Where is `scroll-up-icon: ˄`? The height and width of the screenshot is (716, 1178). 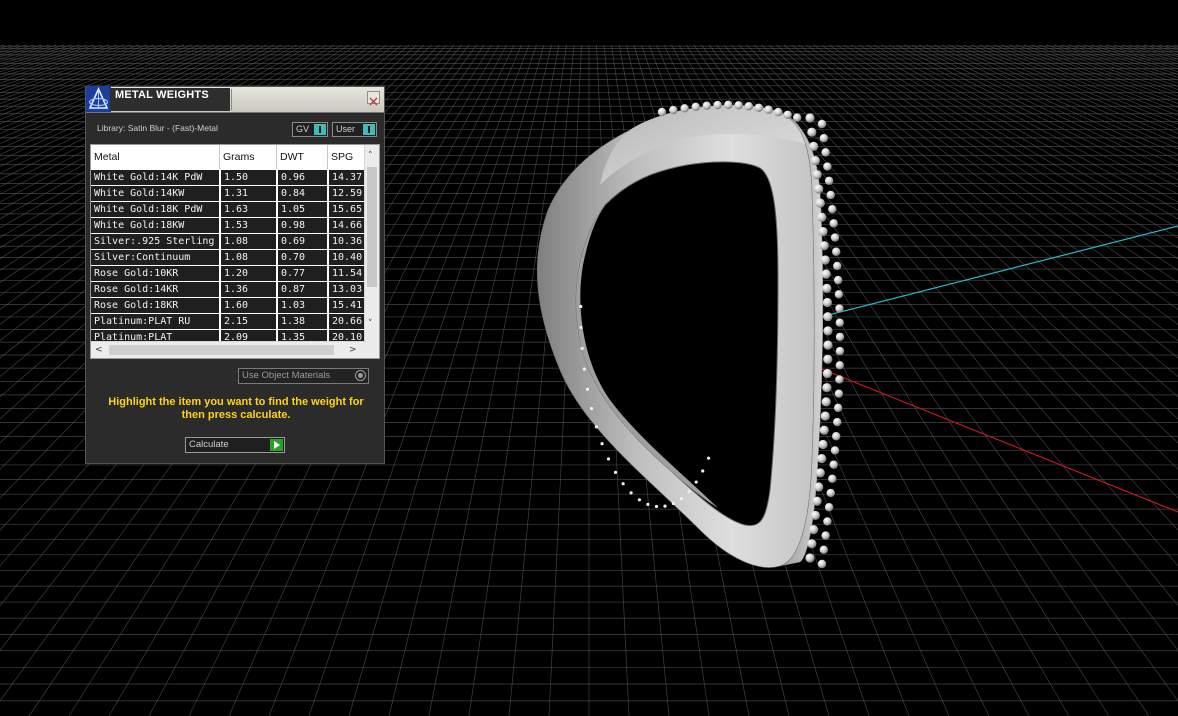
scroll-up-icon: ˄ is located at coordinates (370, 156).